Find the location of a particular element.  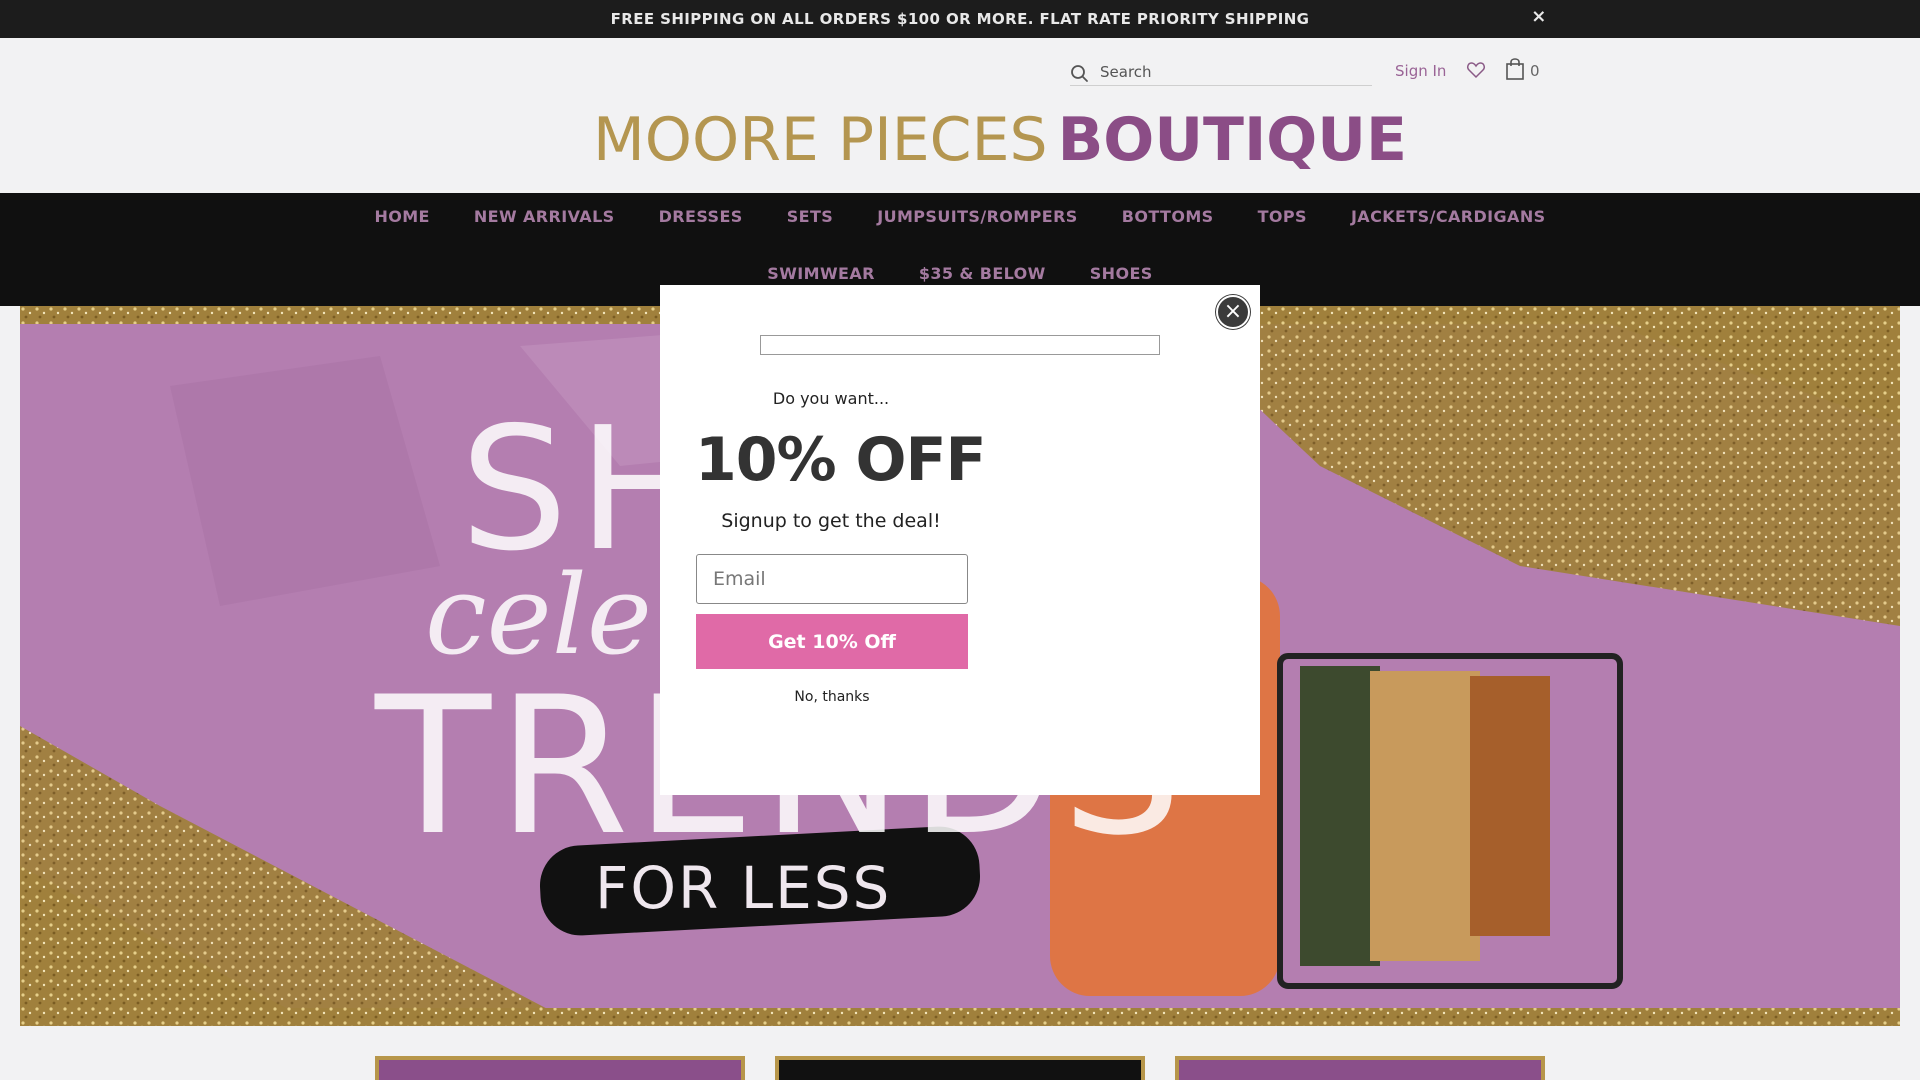

broken-image-placeholder is located at coordinates (960, 345).